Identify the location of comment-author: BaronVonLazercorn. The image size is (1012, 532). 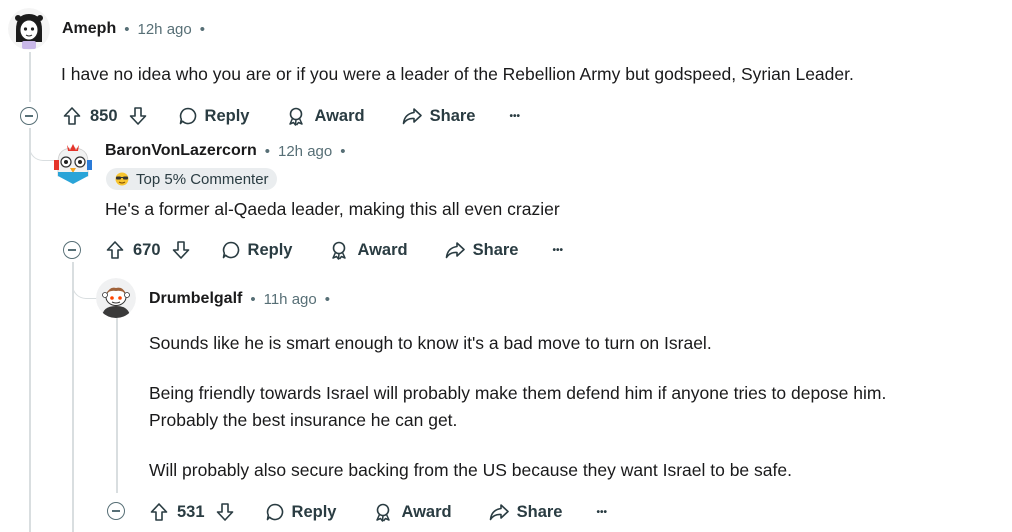
(181, 151).